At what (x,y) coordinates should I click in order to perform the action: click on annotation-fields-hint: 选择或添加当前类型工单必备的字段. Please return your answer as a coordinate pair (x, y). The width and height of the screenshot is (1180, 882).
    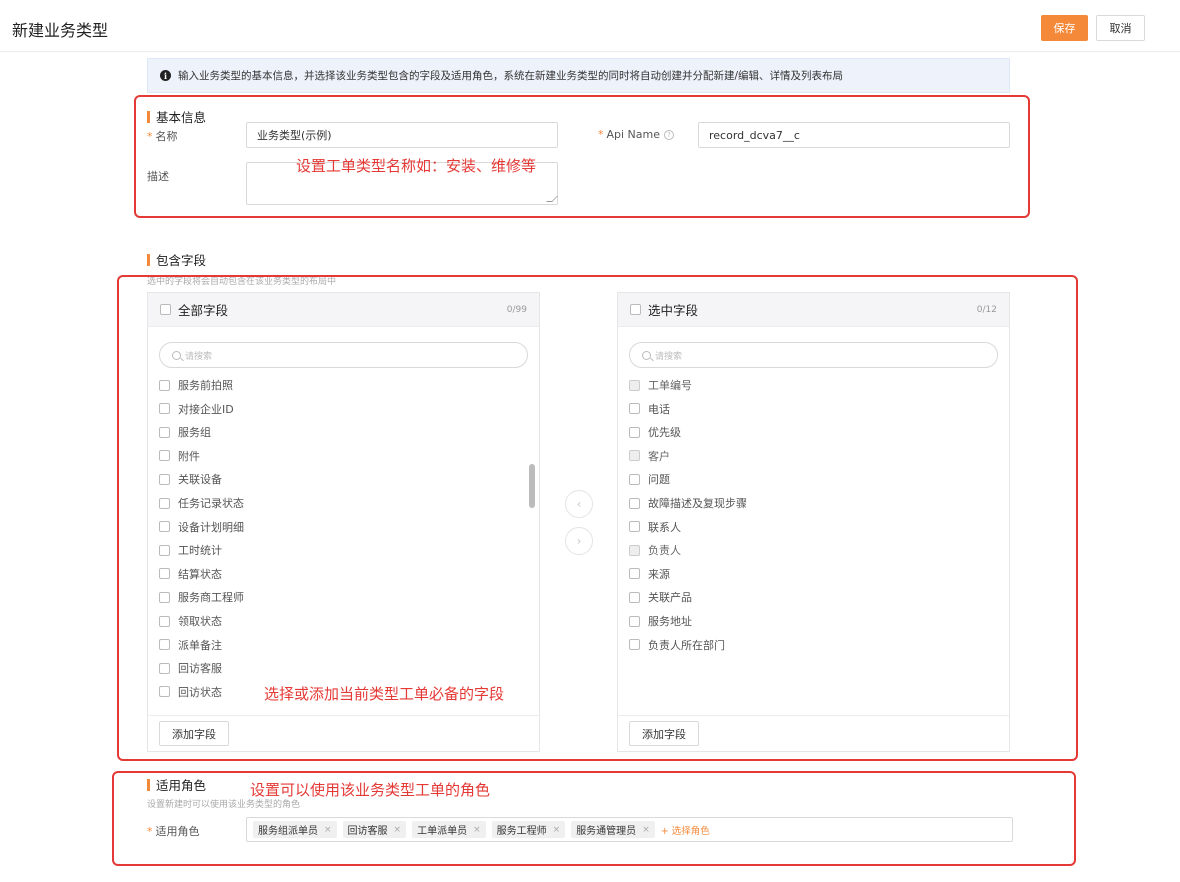
    Looking at the image, I should click on (384, 694).